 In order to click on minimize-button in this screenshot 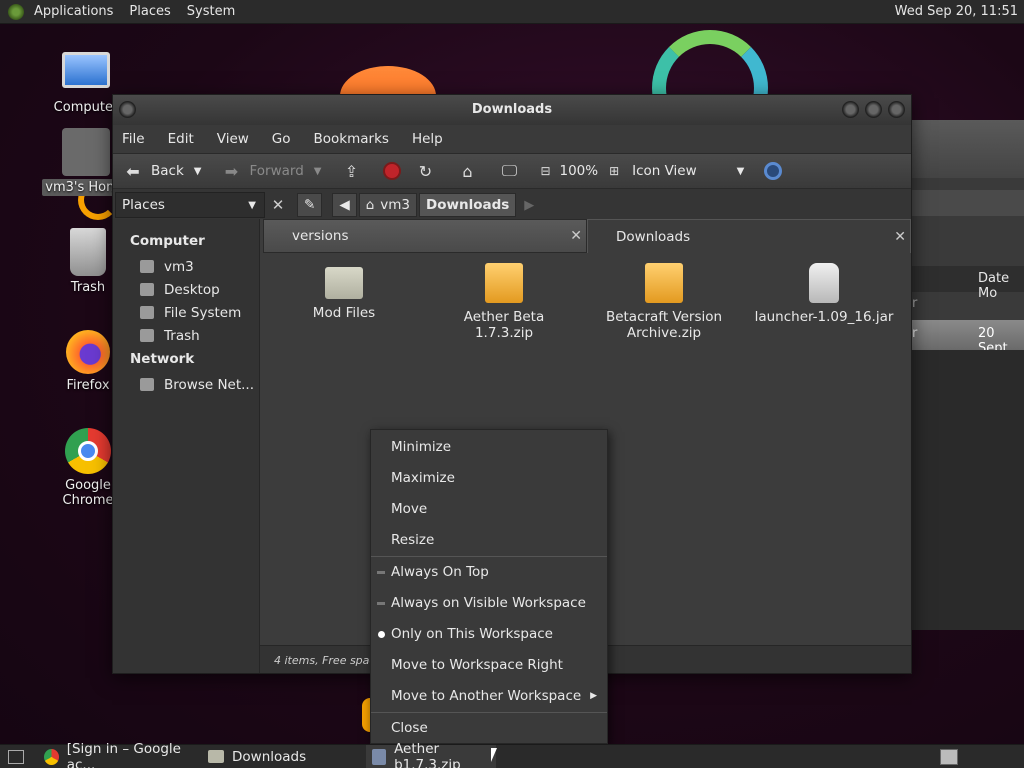, I will do `click(850, 109)`.